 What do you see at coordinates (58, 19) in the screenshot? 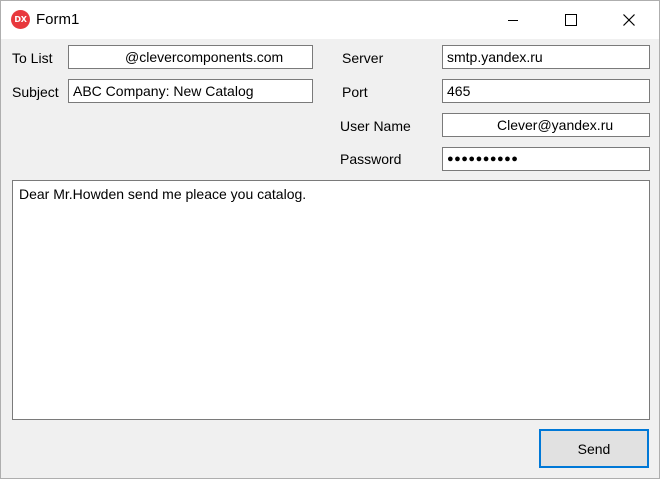
I see `window-title: Form1` at bounding box center [58, 19].